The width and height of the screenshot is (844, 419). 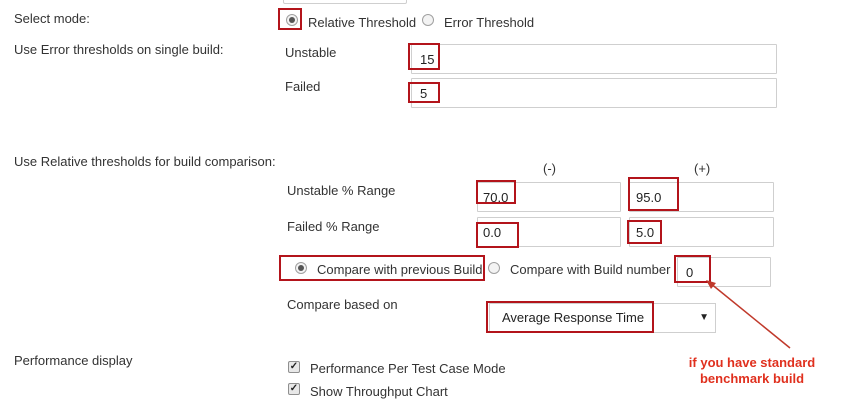 I want to click on throughput-chart-label: Show Throughput Chart, so click(x=379, y=391).